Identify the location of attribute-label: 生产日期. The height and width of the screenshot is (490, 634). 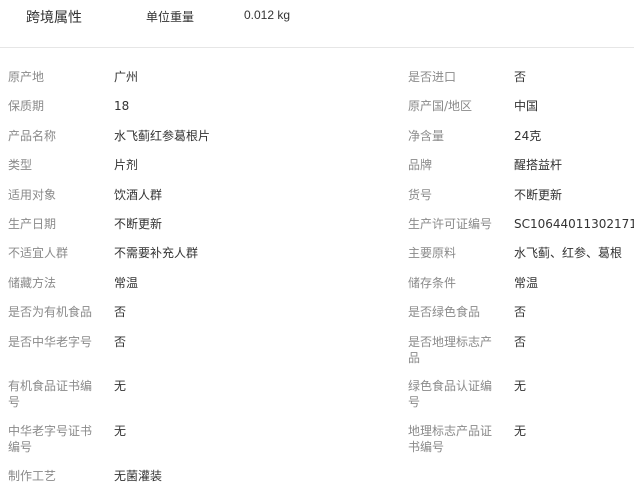
(32, 224).